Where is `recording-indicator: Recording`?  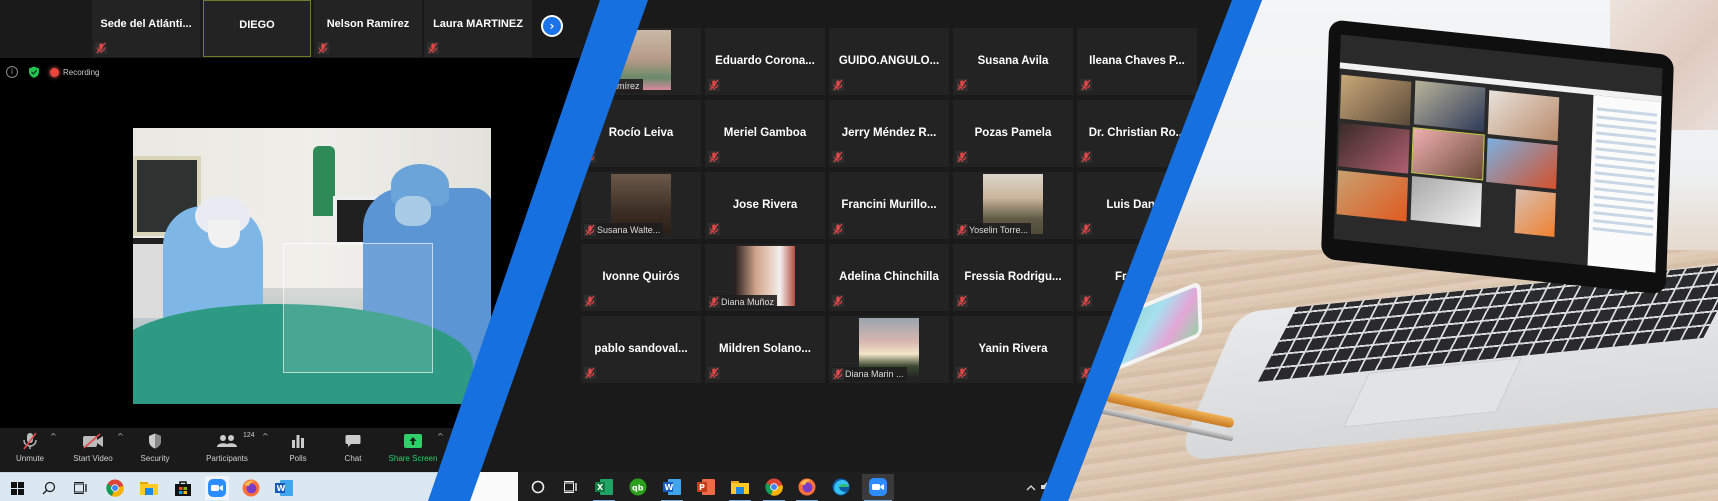
recording-indicator: Recording is located at coordinates (75, 72).